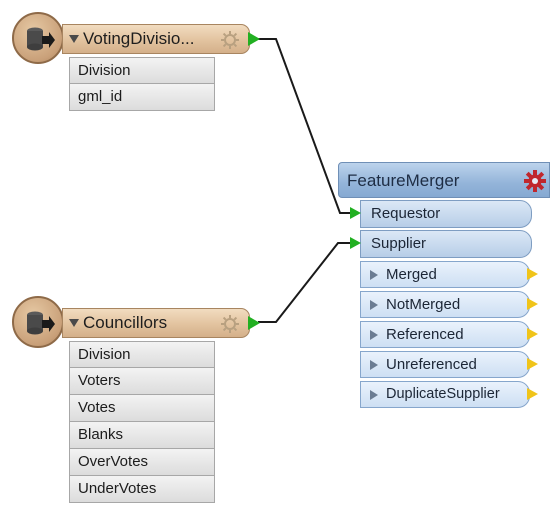 The image size is (550, 515). I want to click on output-port-referenced: Referenced, so click(445, 334).